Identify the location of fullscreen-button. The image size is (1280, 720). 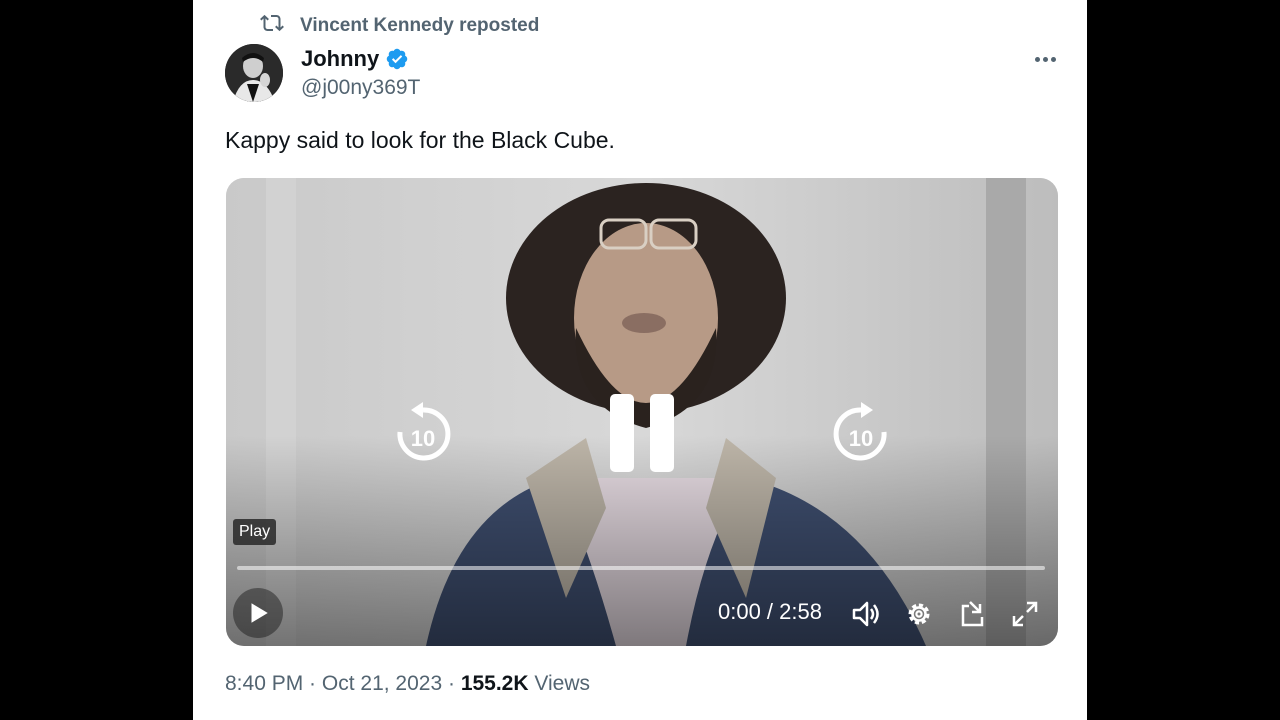
(1025, 614).